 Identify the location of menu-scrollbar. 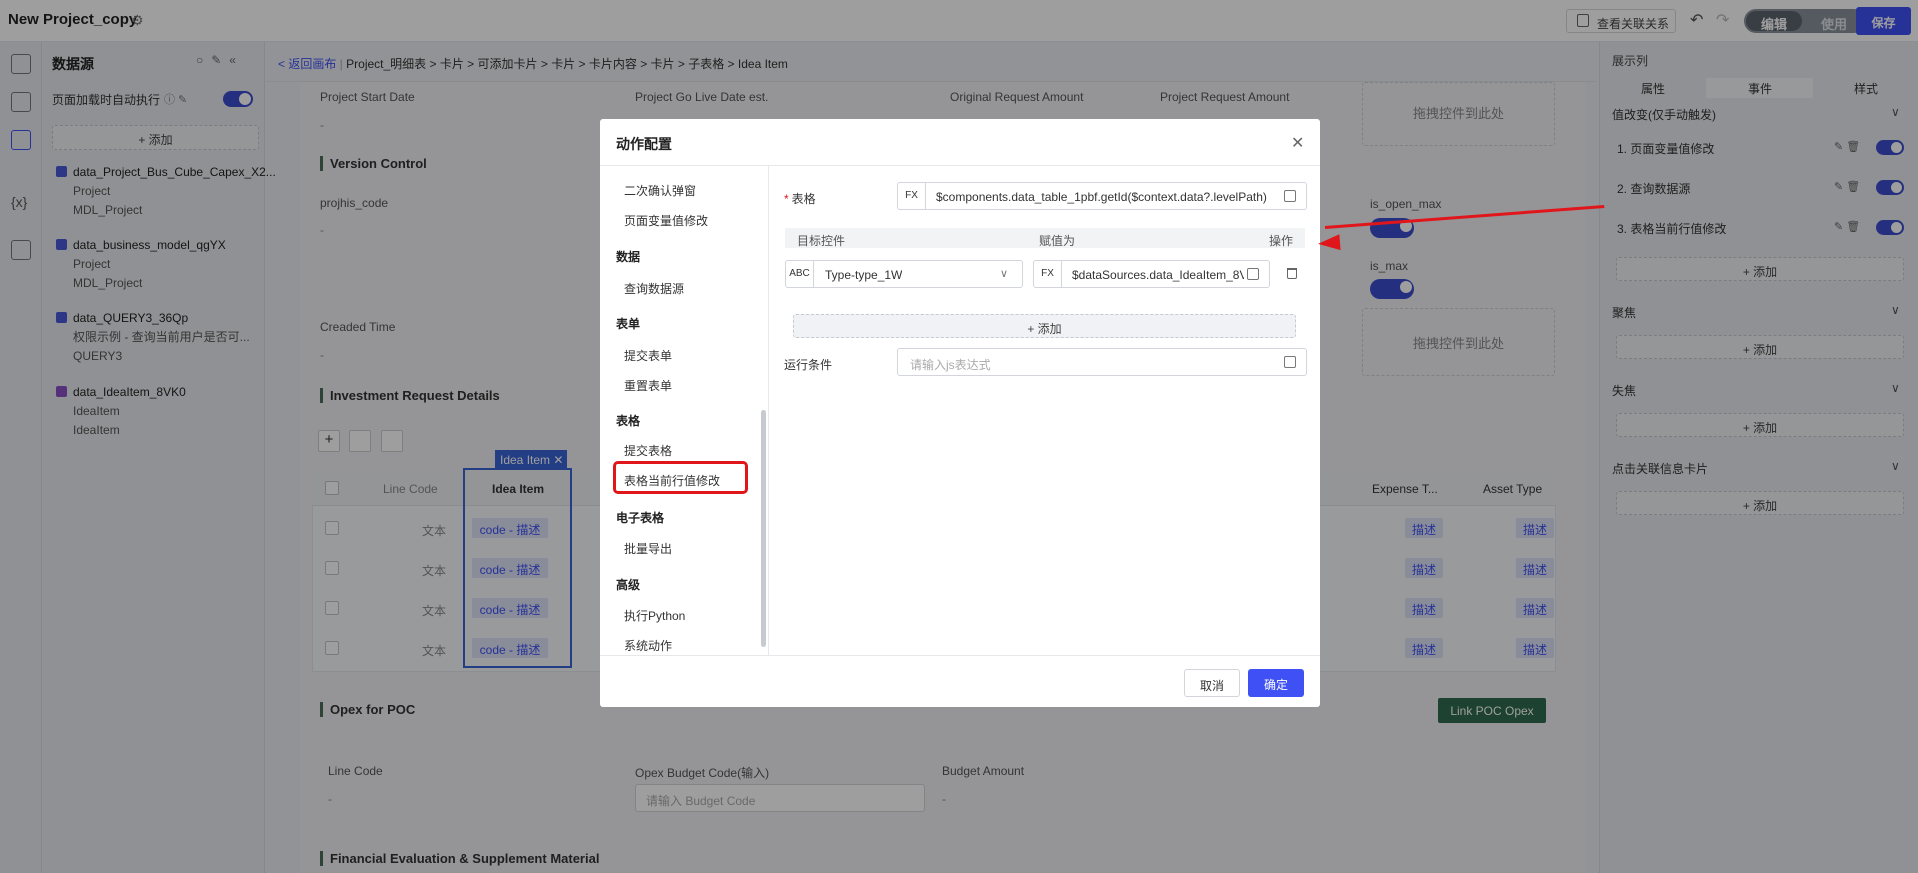
(763, 528).